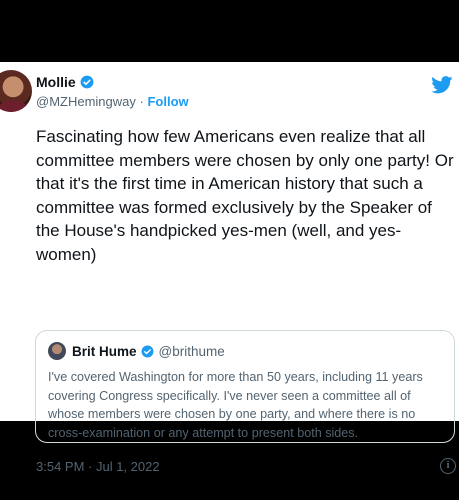  What do you see at coordinates (16, 91) in the screenshot?
I see `author-avatar` at bounding box center [16, 91].